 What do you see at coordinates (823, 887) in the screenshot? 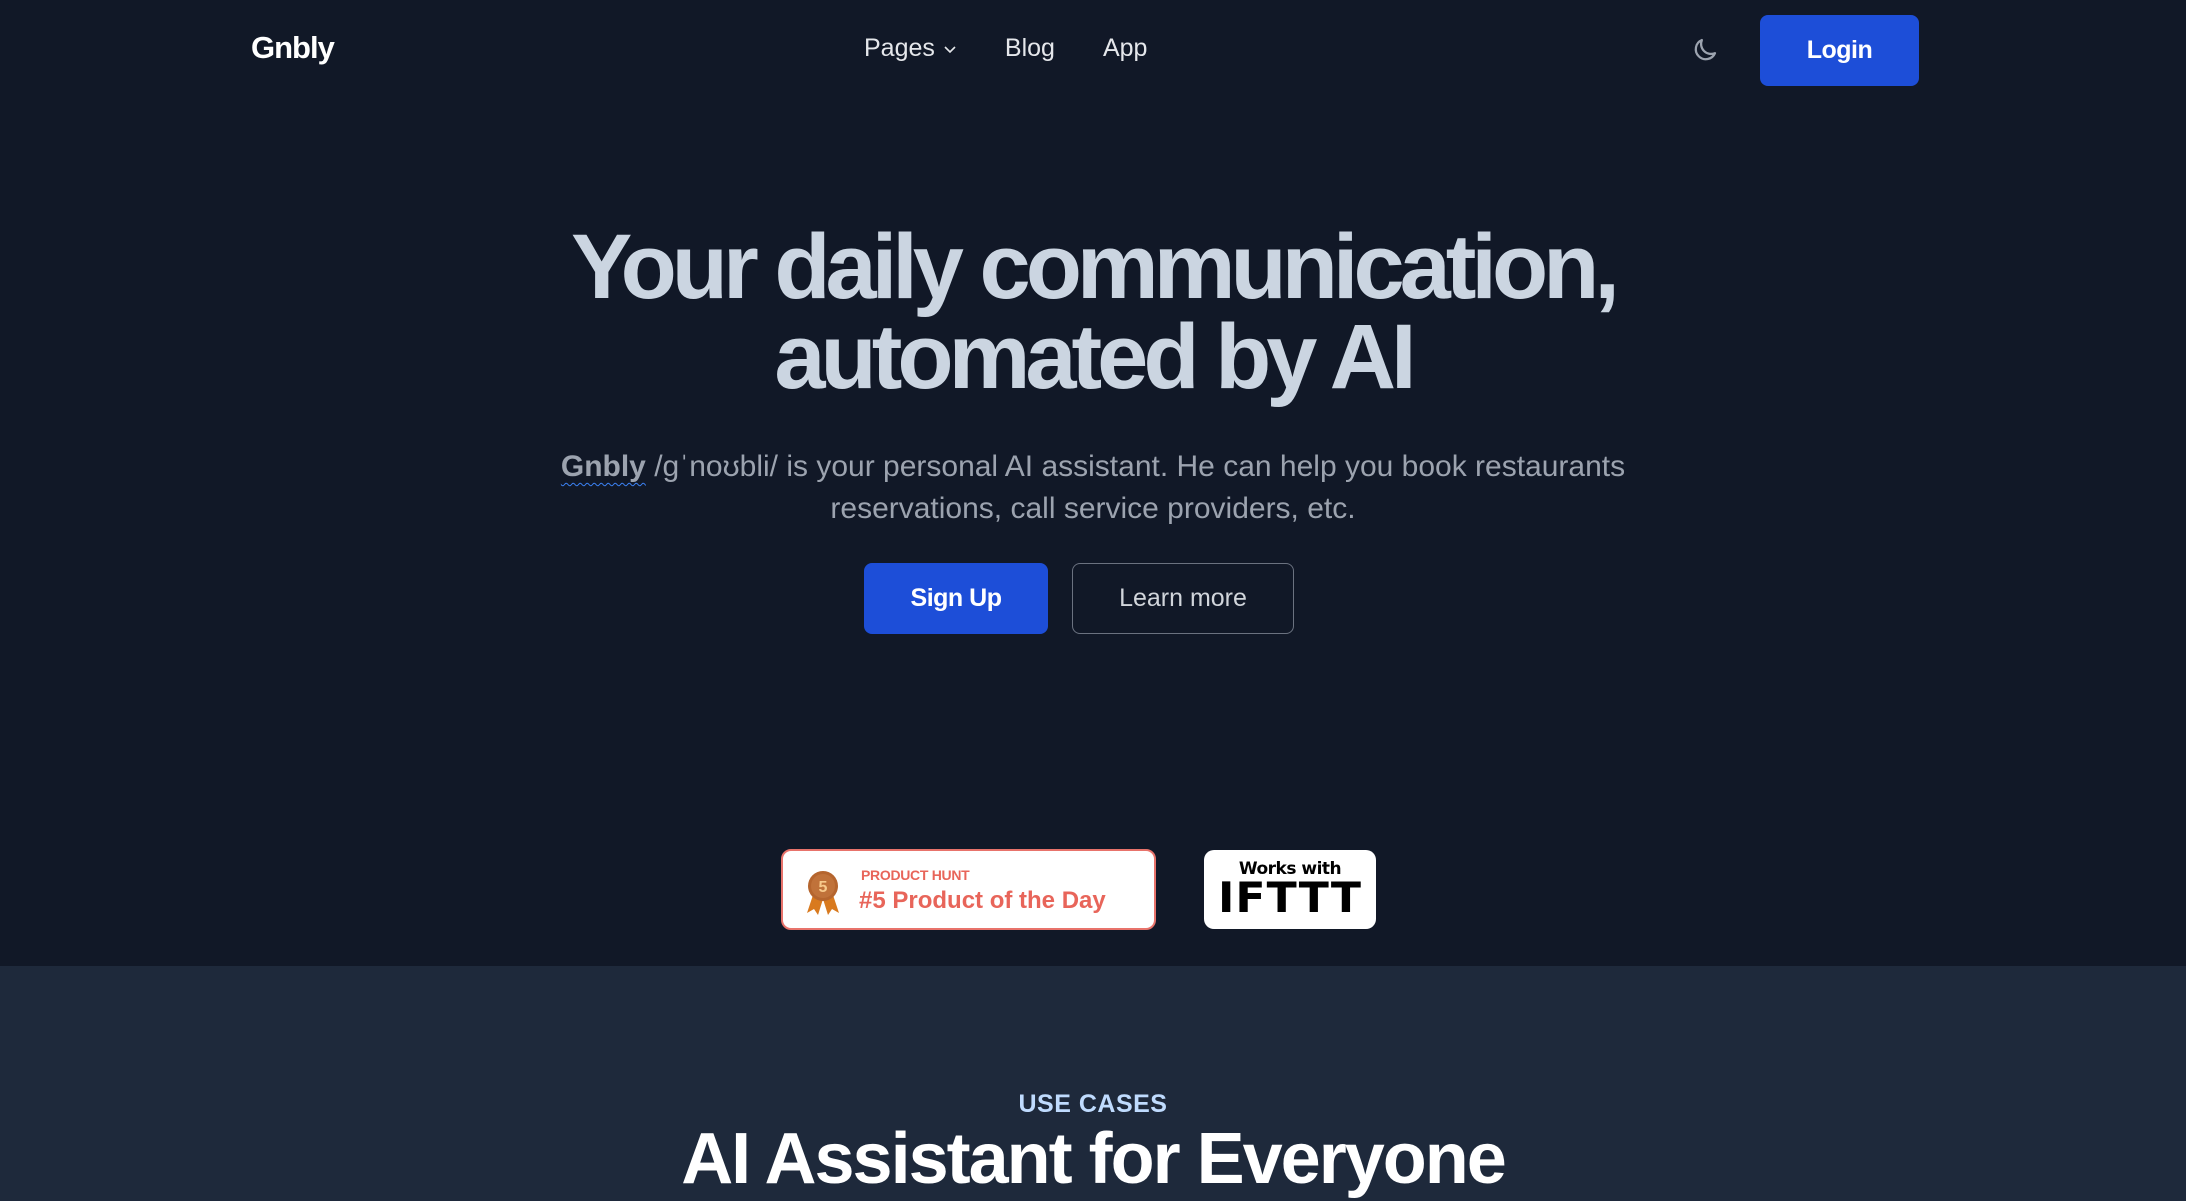
I see `medal-rank: 5` at bounding box center [823, 887].